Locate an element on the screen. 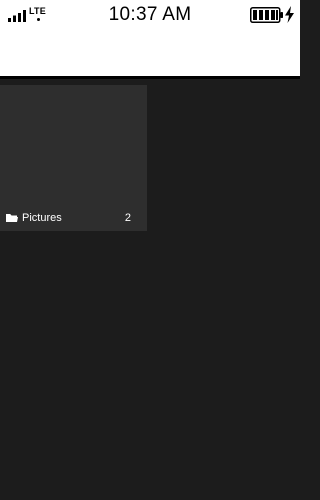 The width and height of the screenshot is (320, 500). folder-icon is located at coordinates (12, 218).